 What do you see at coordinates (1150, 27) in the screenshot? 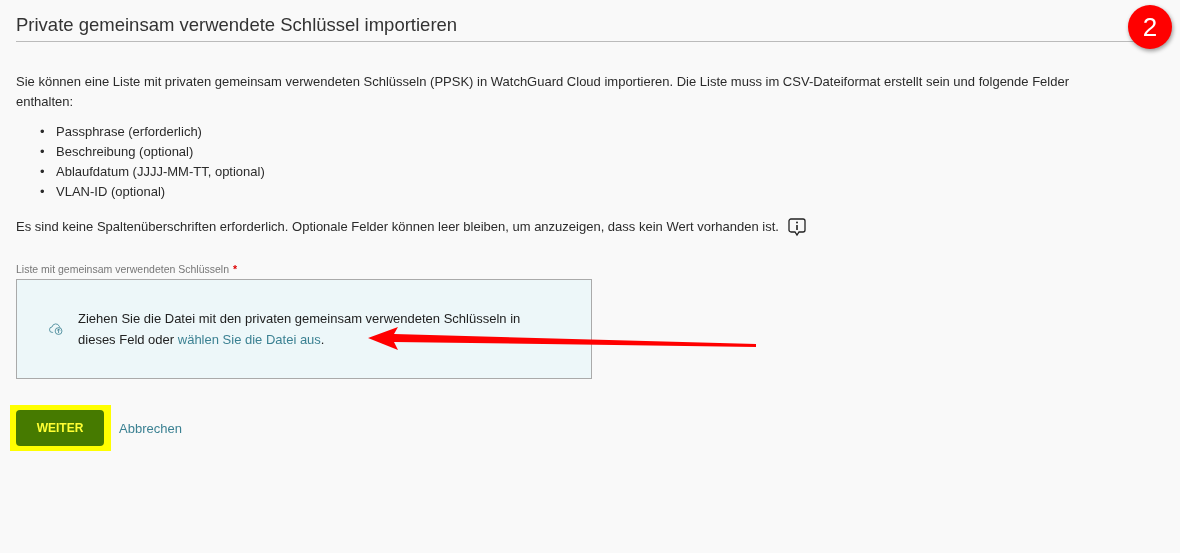
I see `step-badge: 2` at bounding box center [1150, 27].